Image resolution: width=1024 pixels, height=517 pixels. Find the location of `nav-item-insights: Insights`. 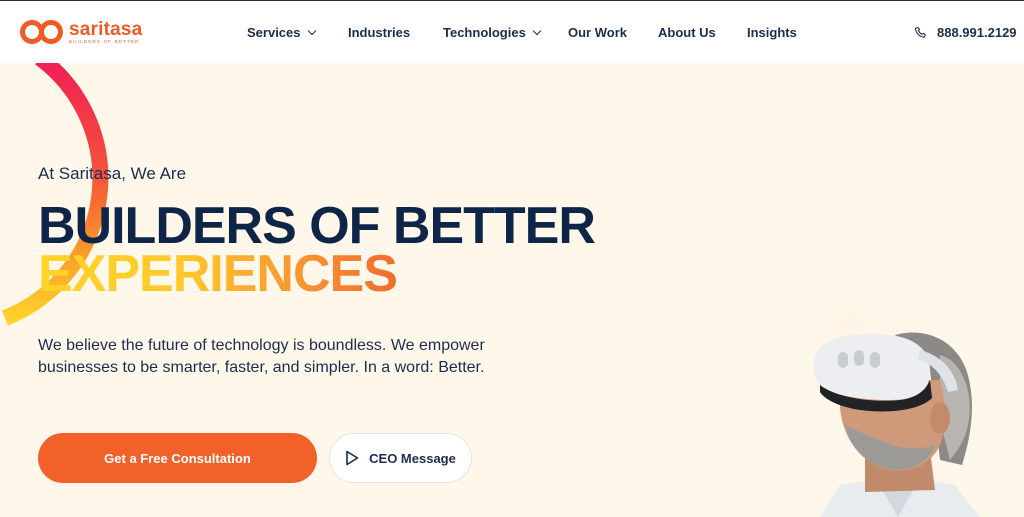

nav-item-insights: Insights is located at coordinates (772, 32).